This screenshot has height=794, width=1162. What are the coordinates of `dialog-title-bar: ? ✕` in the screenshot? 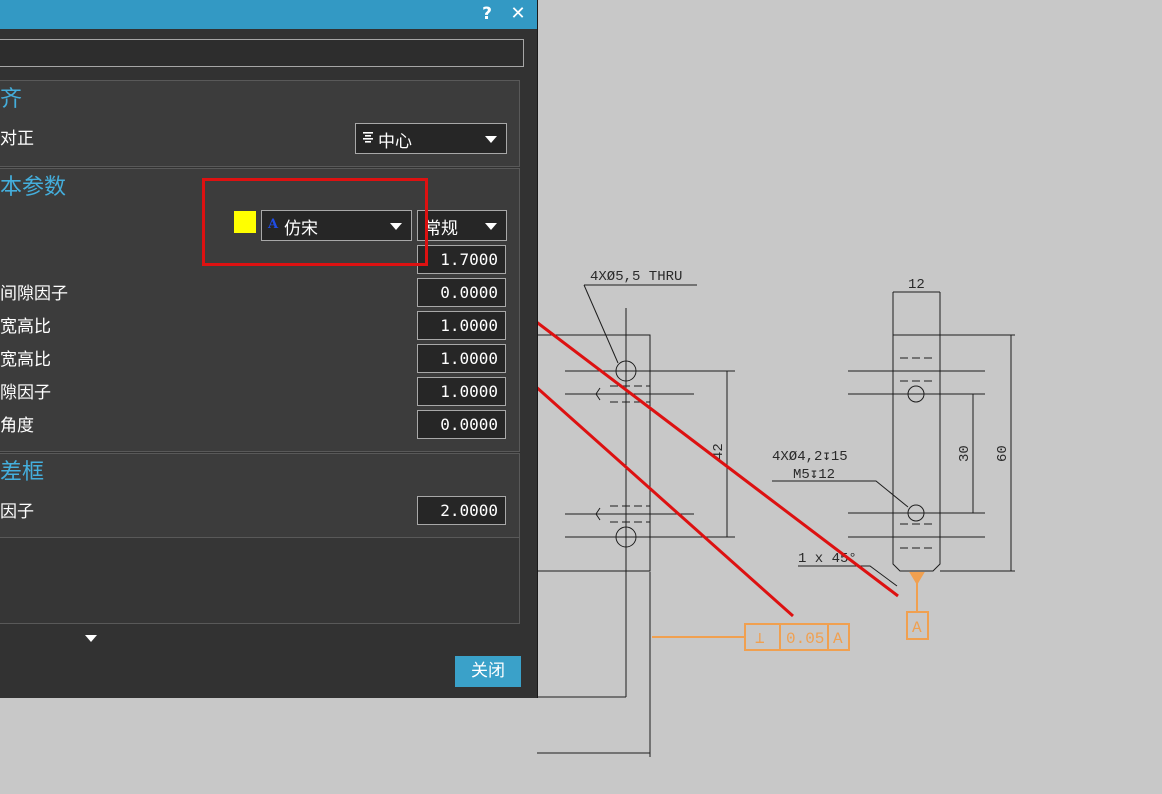 It's located at (268, 14).